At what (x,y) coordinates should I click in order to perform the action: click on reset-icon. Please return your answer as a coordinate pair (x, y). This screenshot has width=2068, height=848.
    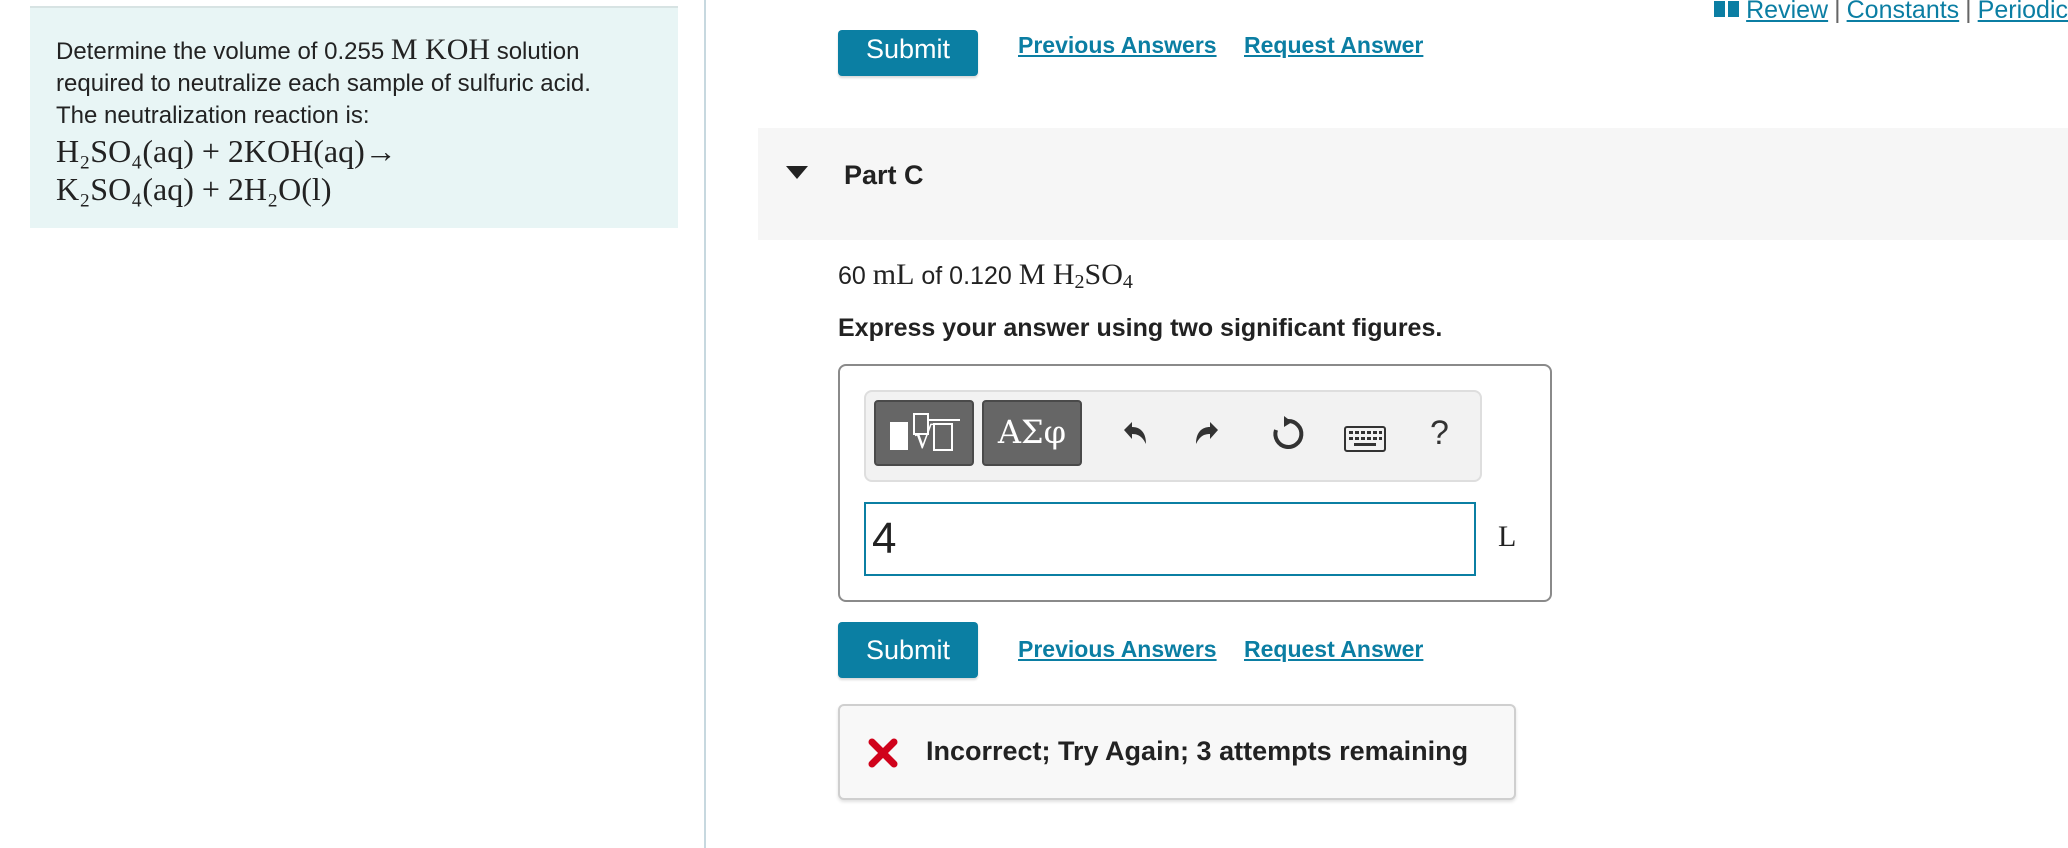
    Looking at the image, I should click on (1288, 436).